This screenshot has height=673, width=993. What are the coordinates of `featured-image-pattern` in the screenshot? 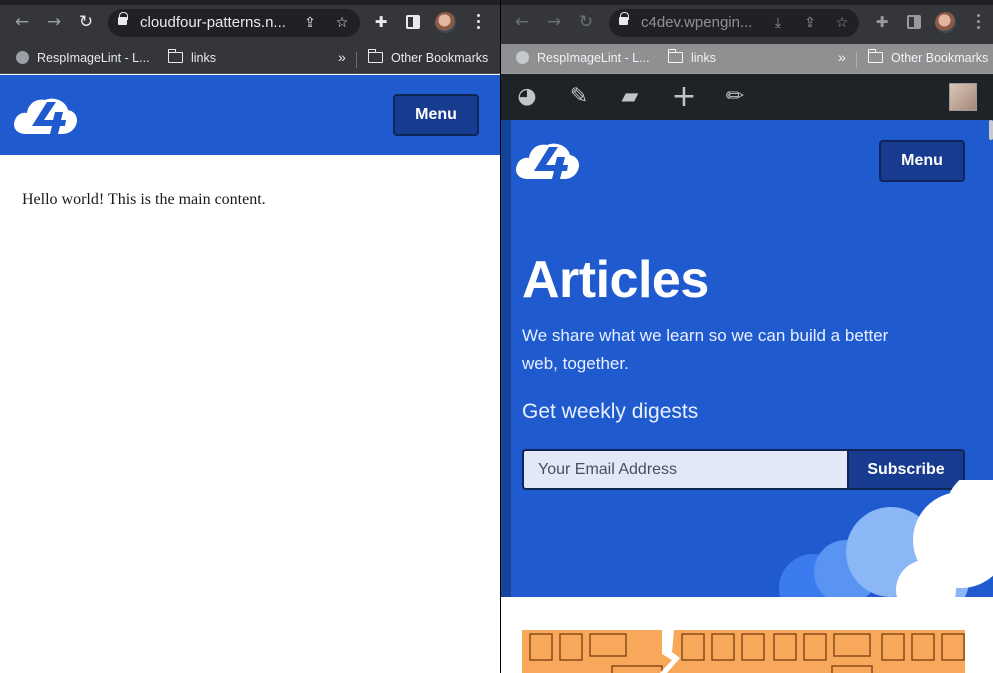 It's located at (743, 651).